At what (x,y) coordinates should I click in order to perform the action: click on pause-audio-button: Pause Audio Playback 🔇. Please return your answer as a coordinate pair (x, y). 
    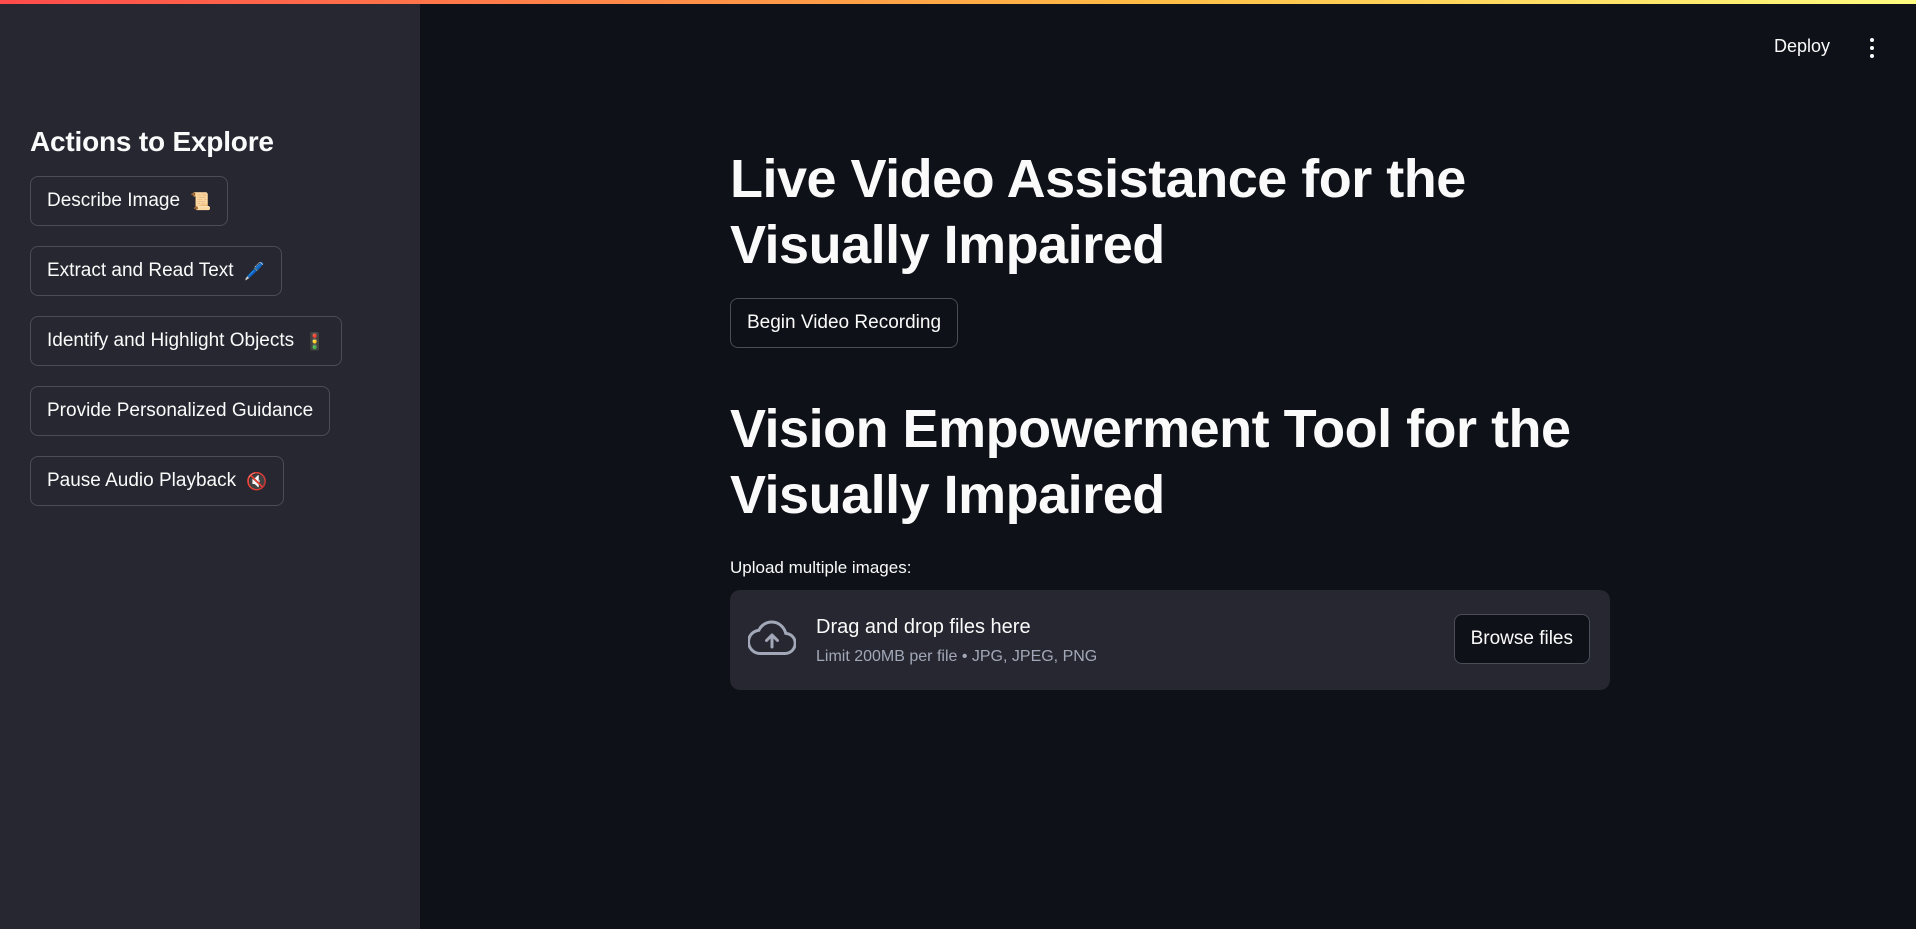
    Looking at the image, I should click on (157, 481).